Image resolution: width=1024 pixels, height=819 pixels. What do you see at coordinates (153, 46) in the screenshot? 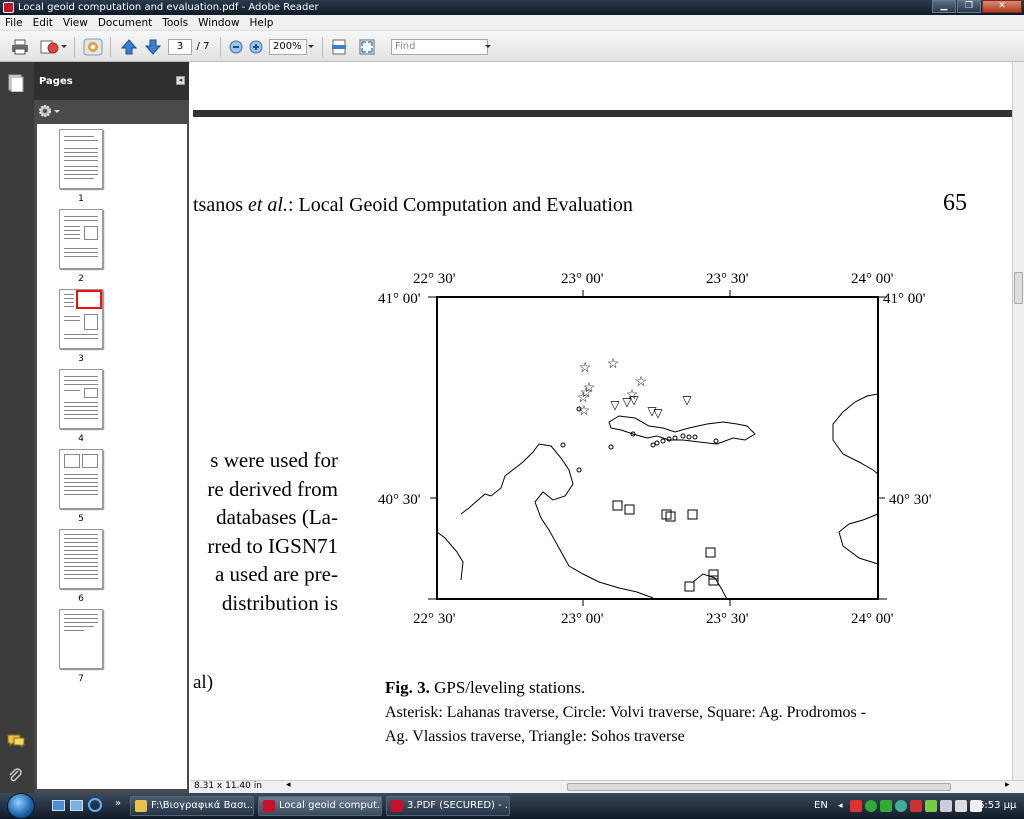
I see `next-page-icon` at bounding box center [153, 46].